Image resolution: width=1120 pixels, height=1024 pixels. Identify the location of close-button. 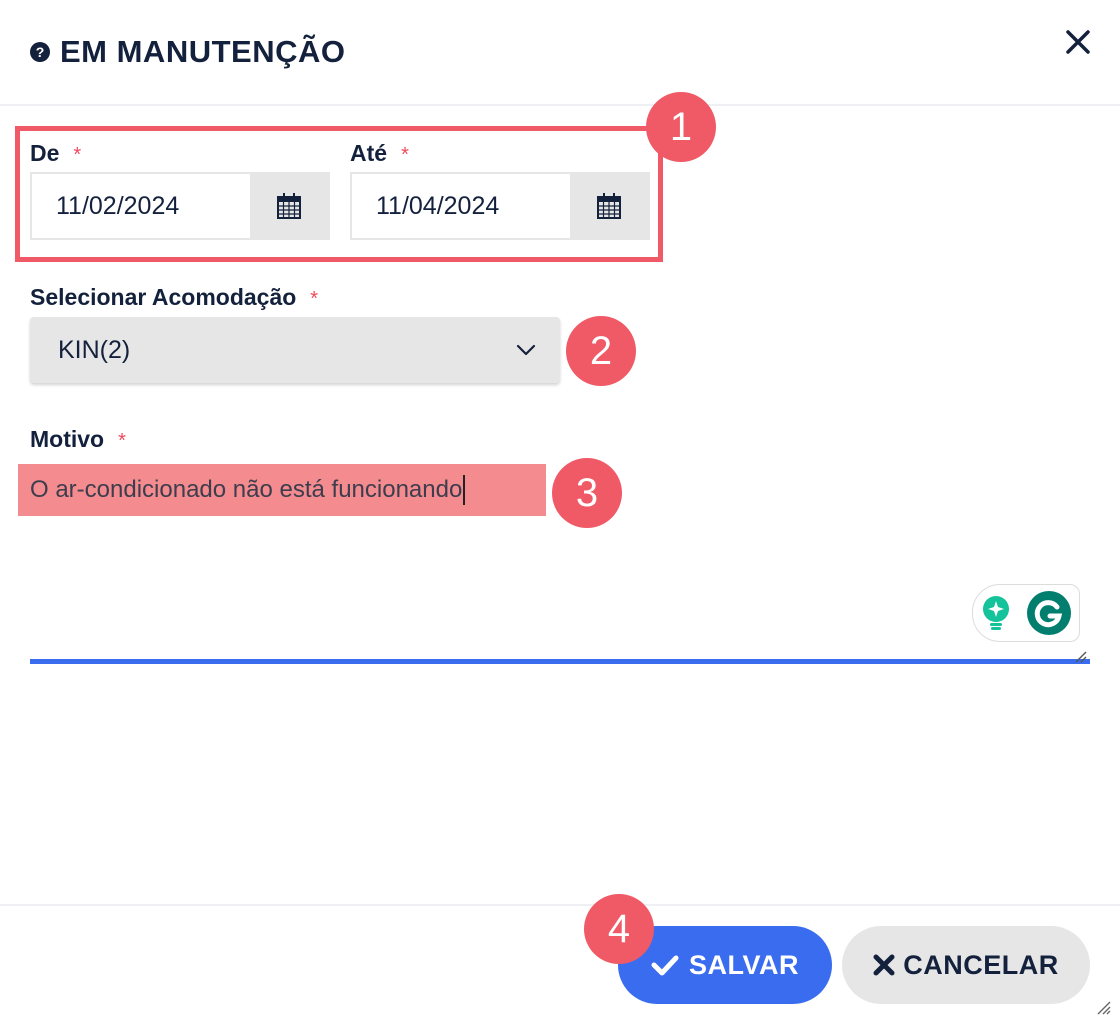
(1078, 42).